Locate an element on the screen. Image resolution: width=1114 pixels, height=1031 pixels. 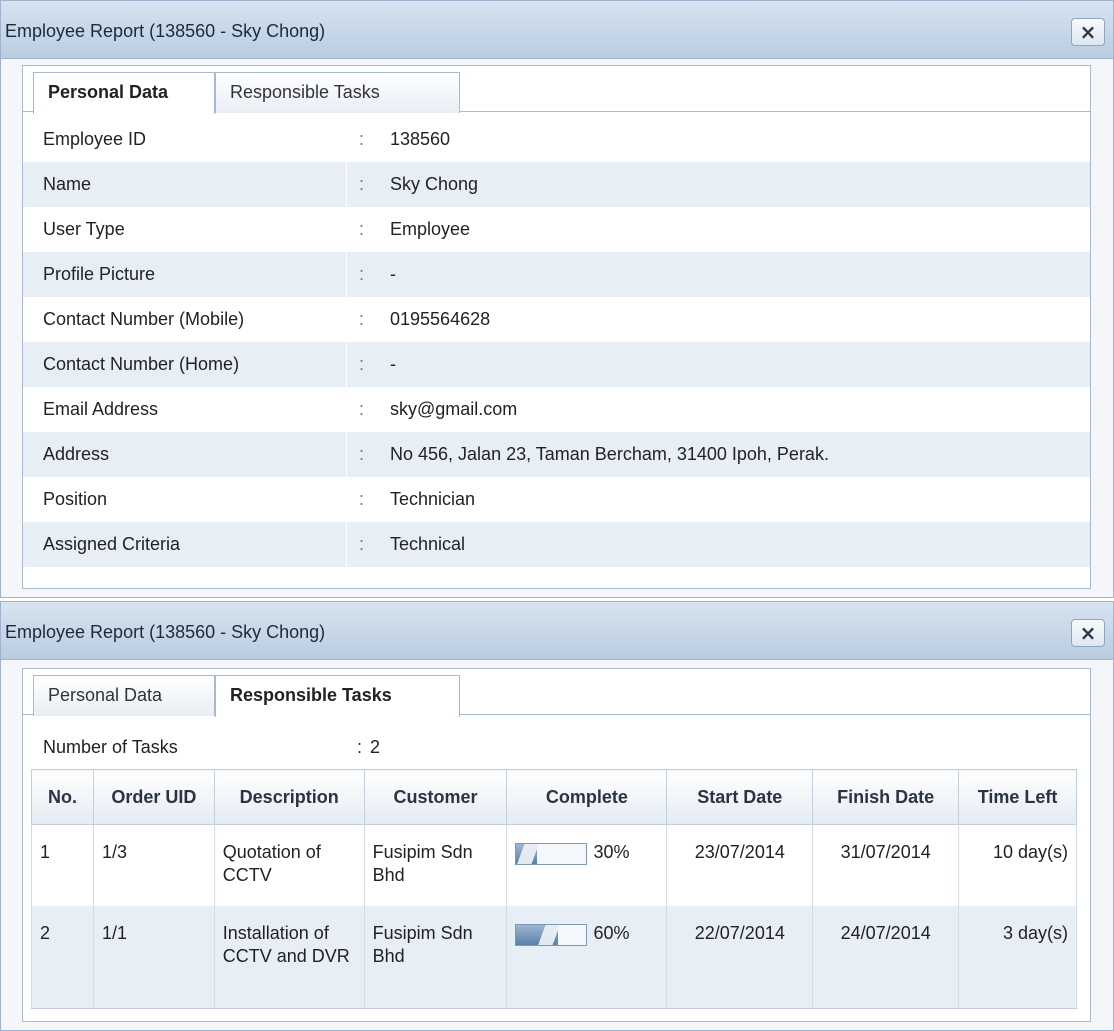
field-value: Sky Chong is located at coordinates (434, 184).